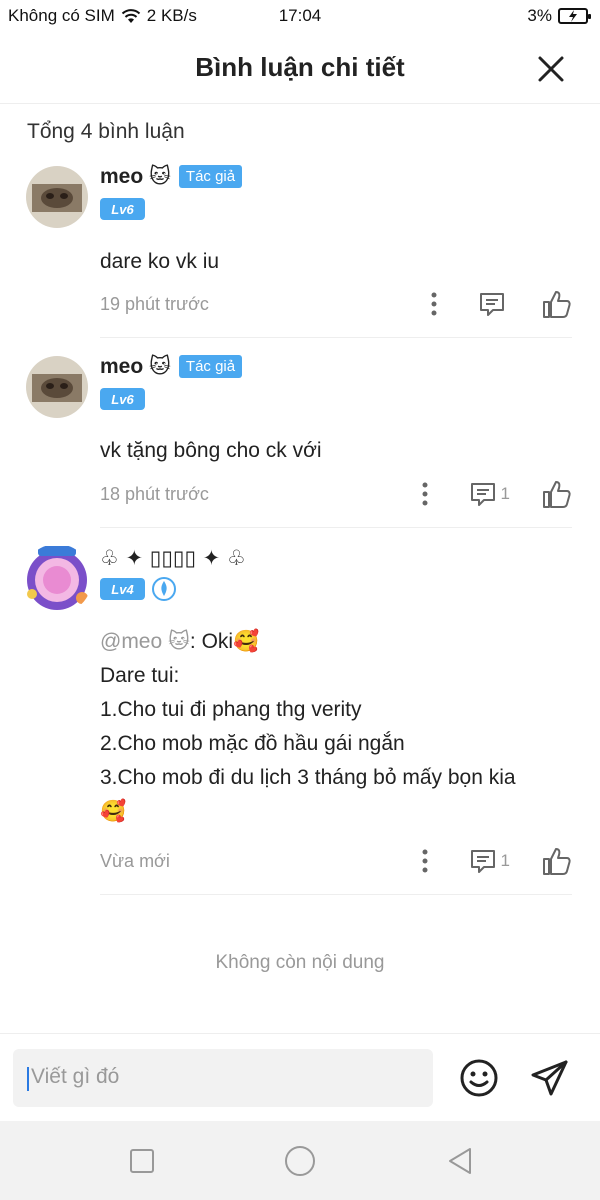 The image size is (600, 1200). I want to click on battery-icon, so click(574, 16).